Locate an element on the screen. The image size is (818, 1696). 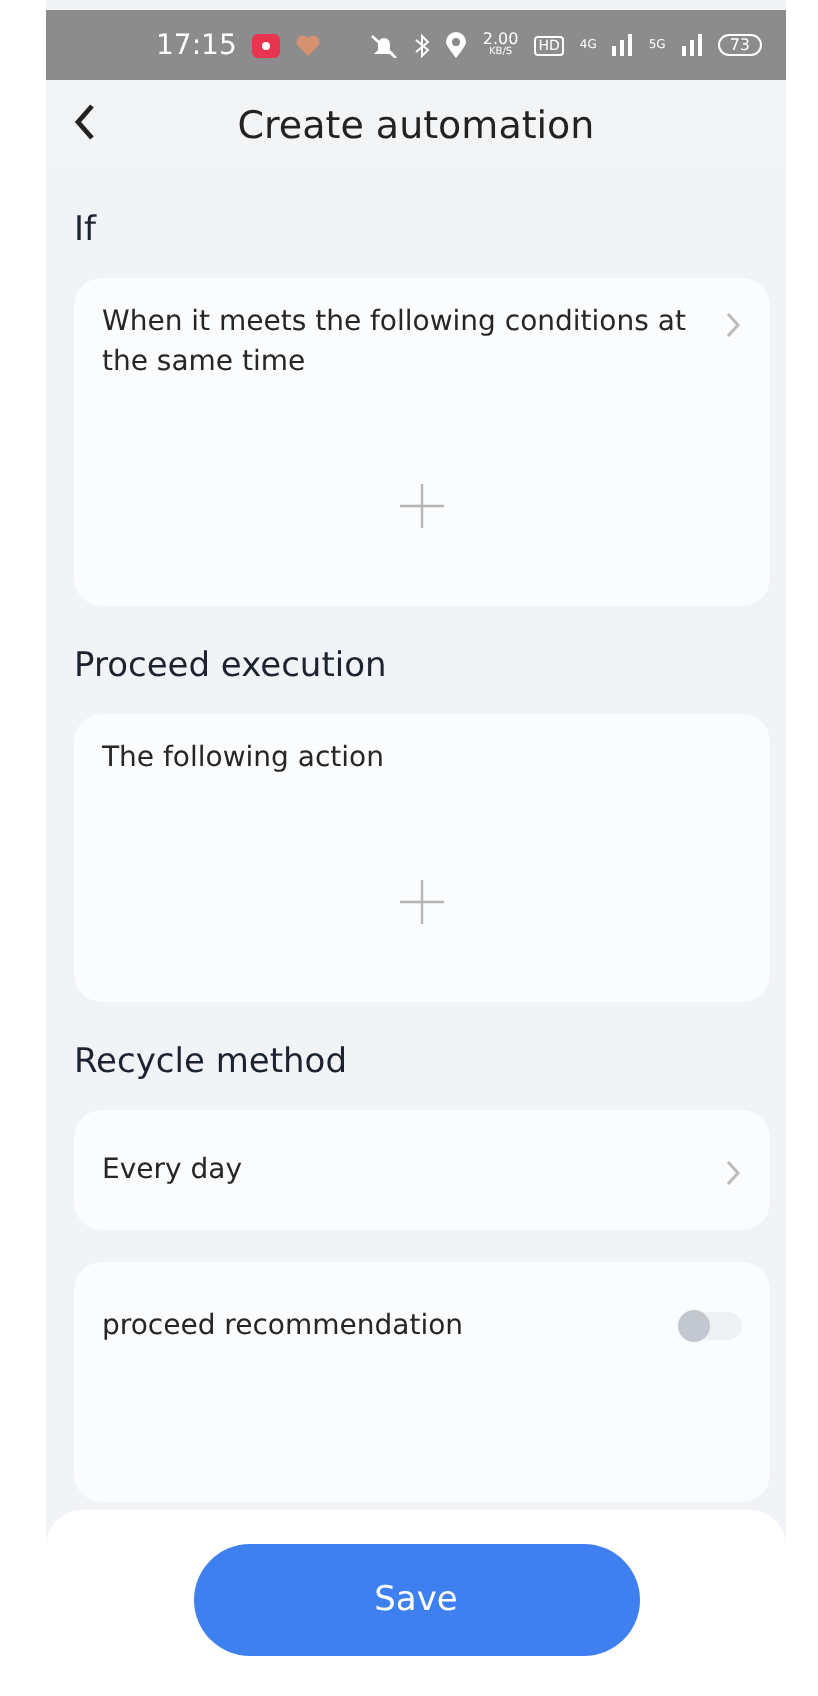
section-title: If is located at coordinates (85, 230).